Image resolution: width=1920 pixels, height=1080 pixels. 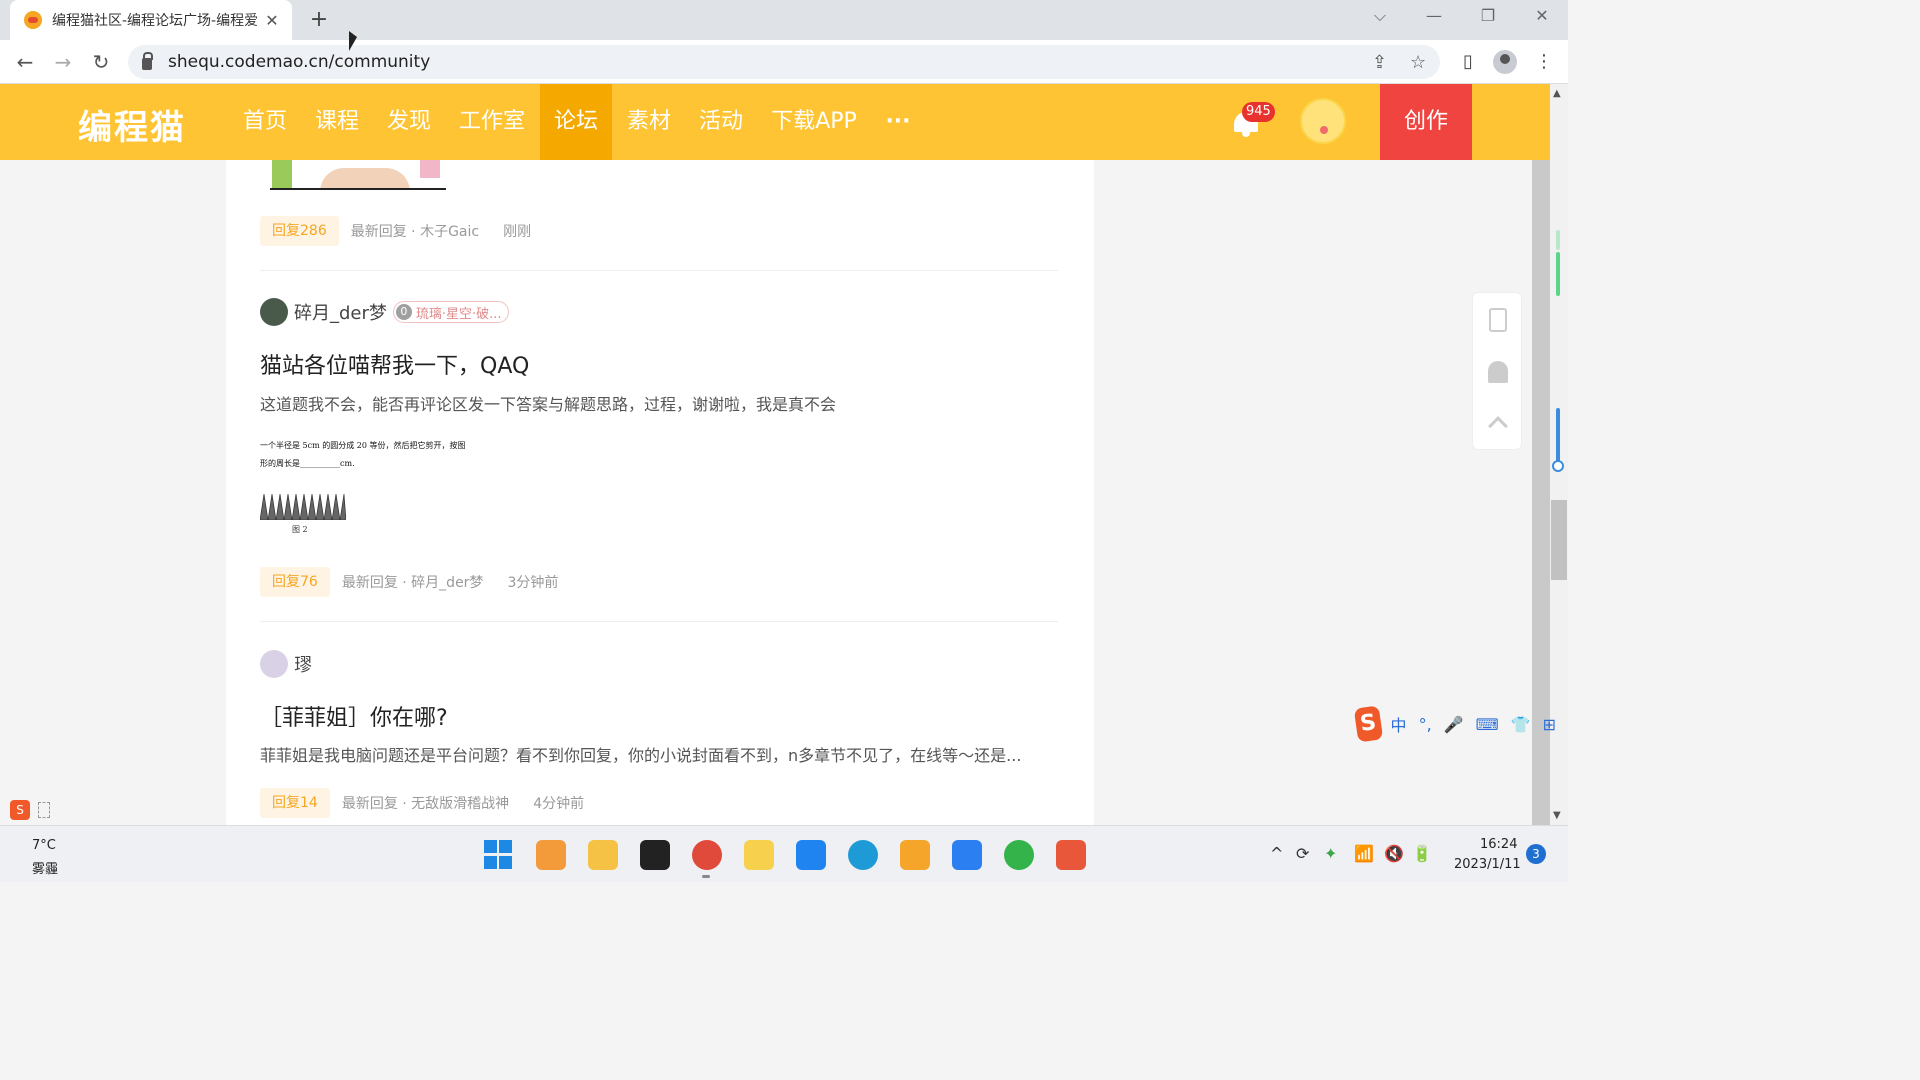 What do you see at coordinates (814, 122) in the screenshot?
I see `nav-download-app: 下载APP` at bounding box center [814, 122].